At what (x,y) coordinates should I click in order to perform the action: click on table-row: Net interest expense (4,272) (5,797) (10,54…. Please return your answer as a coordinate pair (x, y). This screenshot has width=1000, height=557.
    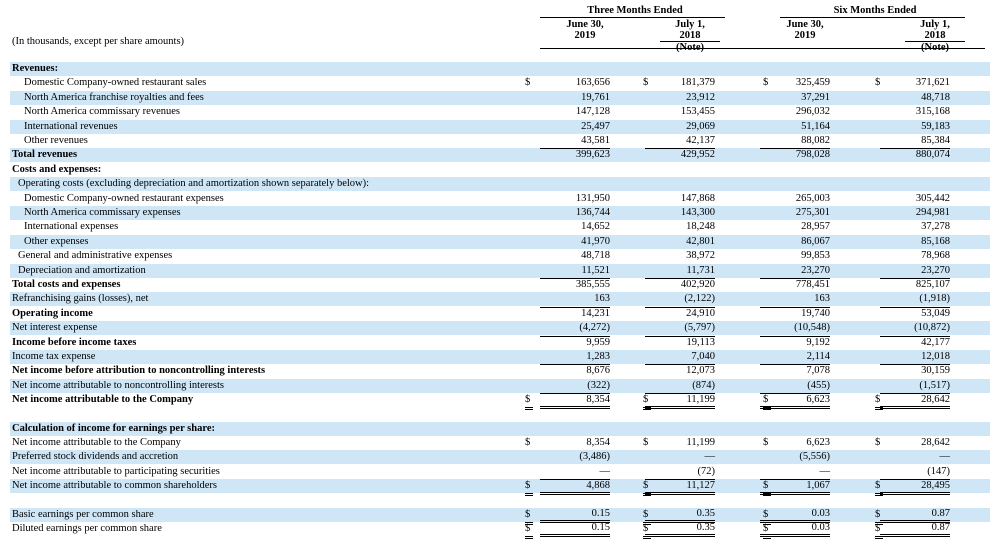
    Looking at the image, I should click on (500, 328).